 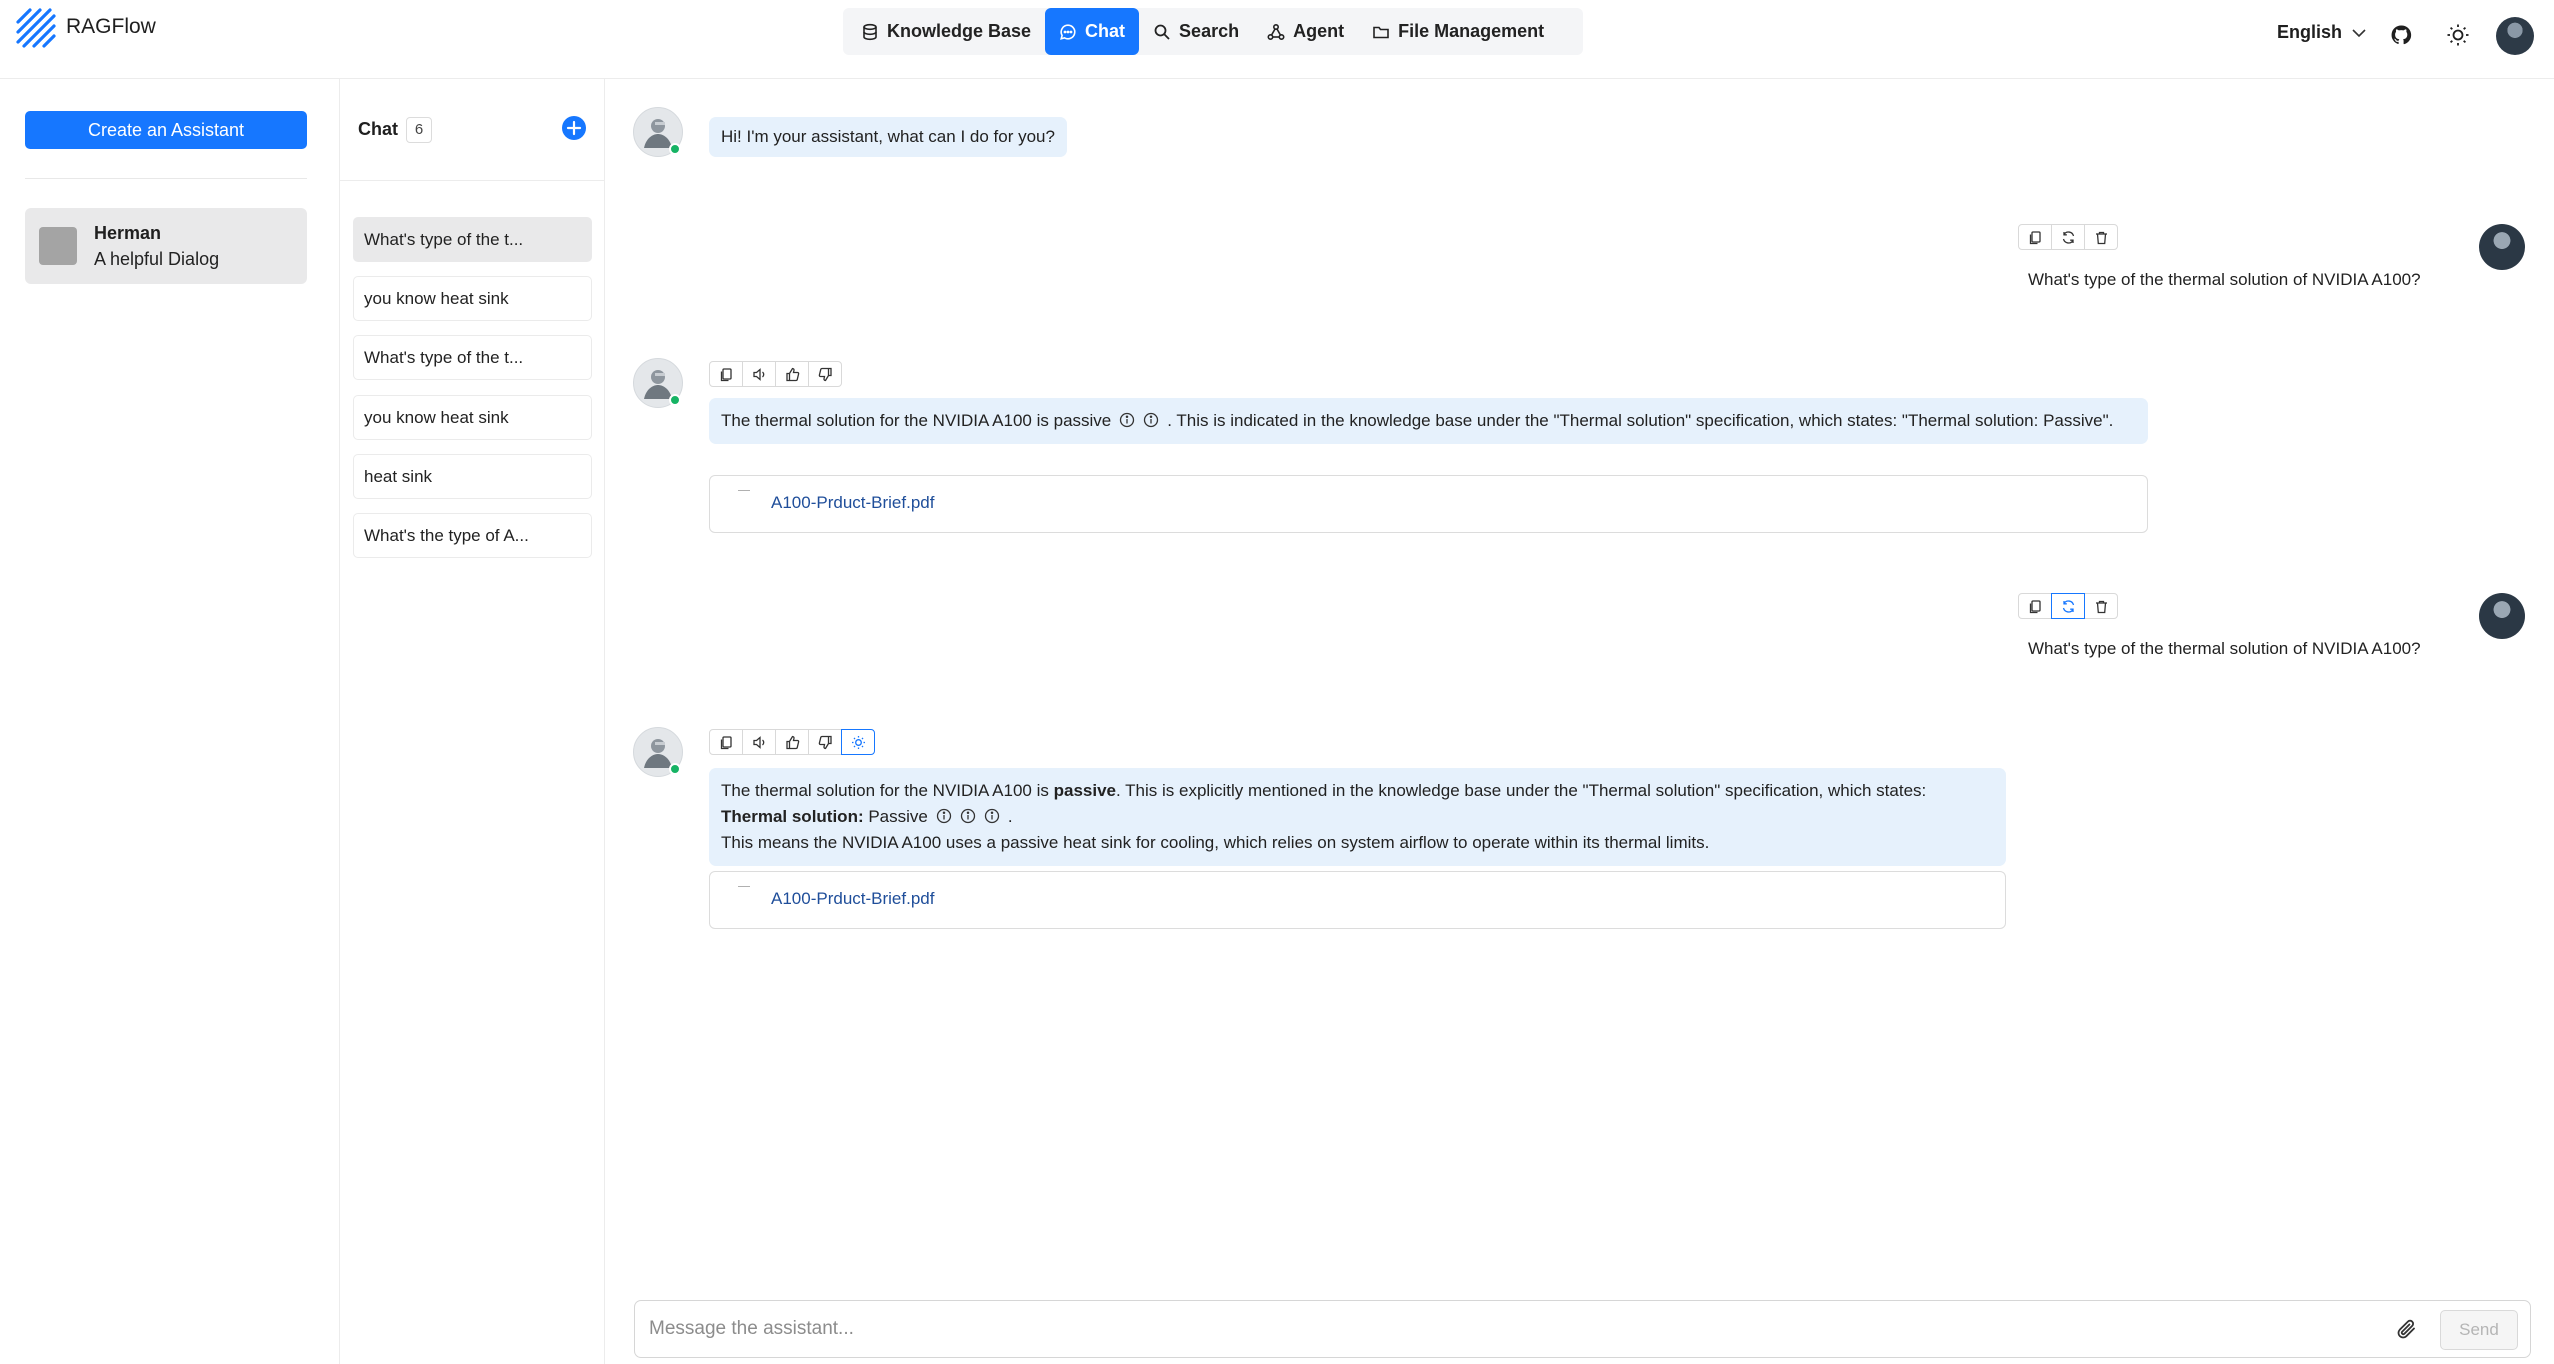 I want to click on send-button: Send, so click(x=2479, y=1330).